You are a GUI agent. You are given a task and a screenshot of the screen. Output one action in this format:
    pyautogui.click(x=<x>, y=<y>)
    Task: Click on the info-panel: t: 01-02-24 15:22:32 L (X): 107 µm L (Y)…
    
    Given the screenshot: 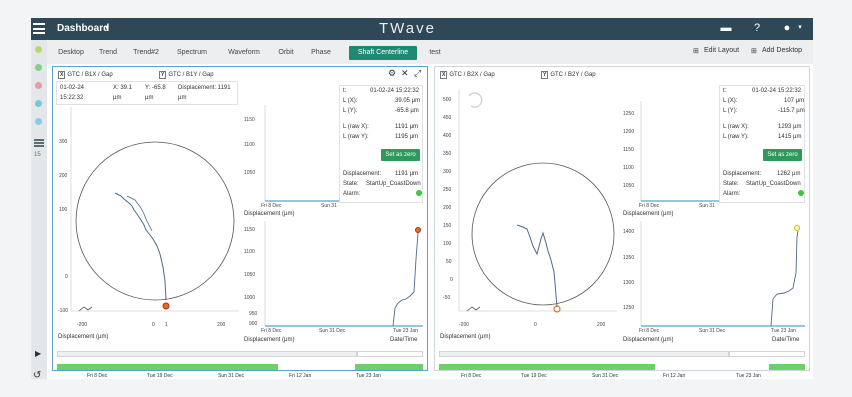 What is the action you would take?
    pyautogui.click(x=762, y=144)
    